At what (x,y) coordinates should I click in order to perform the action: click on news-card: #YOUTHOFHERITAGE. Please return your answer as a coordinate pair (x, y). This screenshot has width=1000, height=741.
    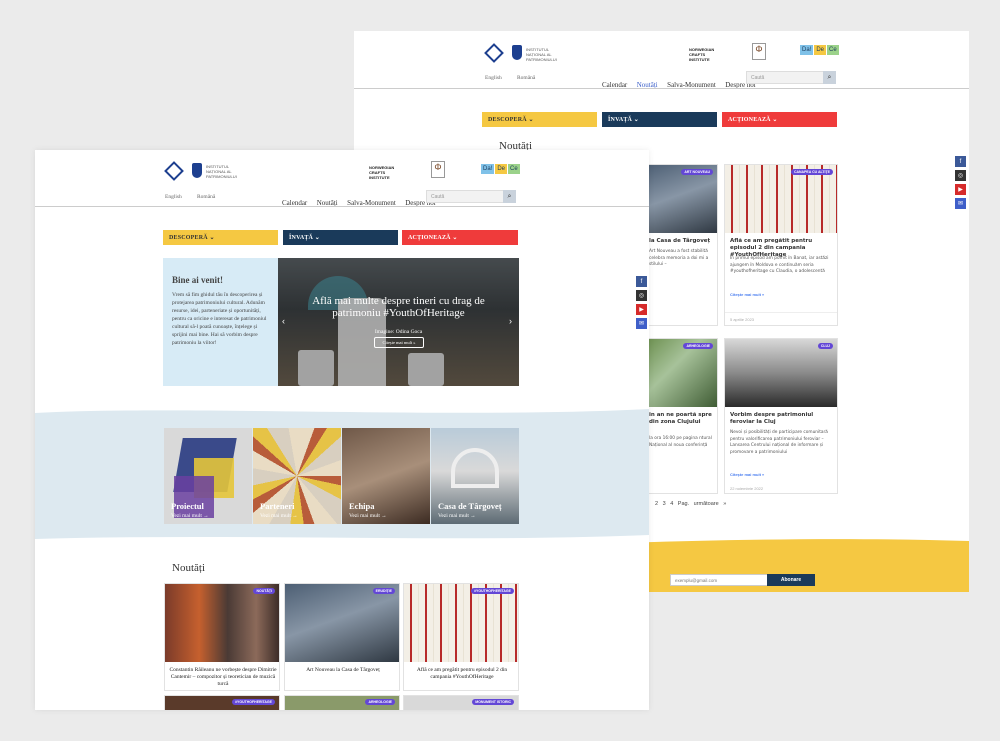
    Looking at the image, I should click on (222, 702).